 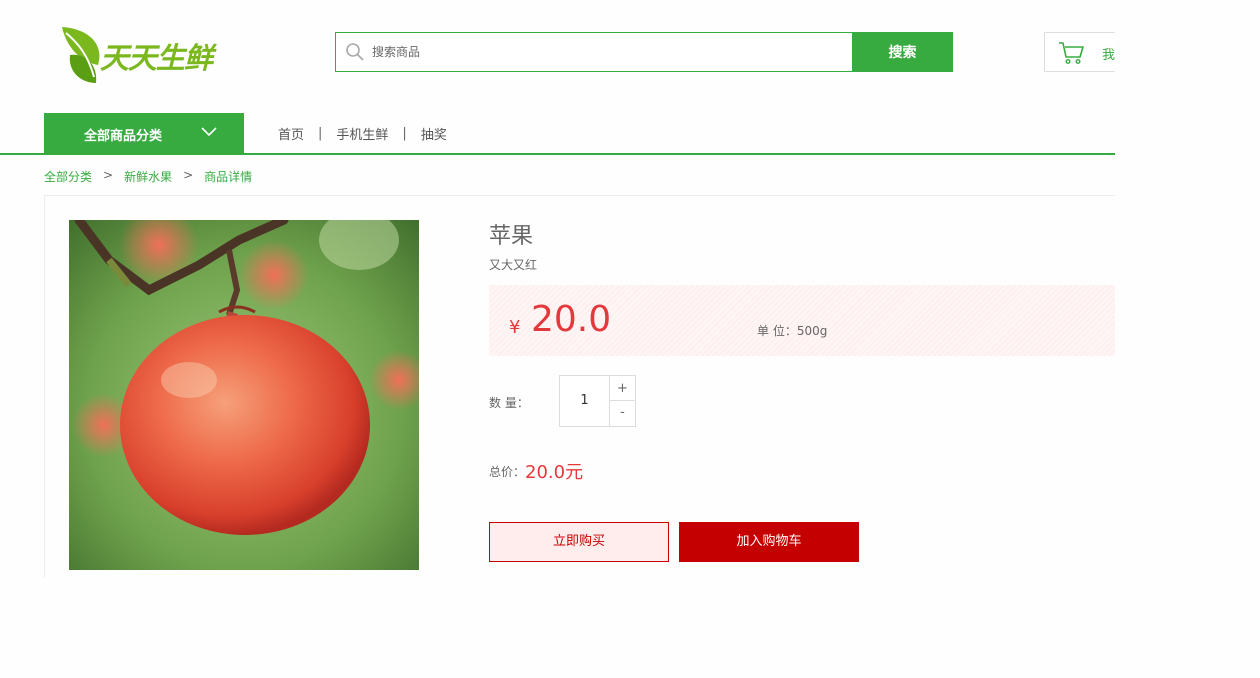 I want to click on price-currency: ¥, so click(x=515, y=327).